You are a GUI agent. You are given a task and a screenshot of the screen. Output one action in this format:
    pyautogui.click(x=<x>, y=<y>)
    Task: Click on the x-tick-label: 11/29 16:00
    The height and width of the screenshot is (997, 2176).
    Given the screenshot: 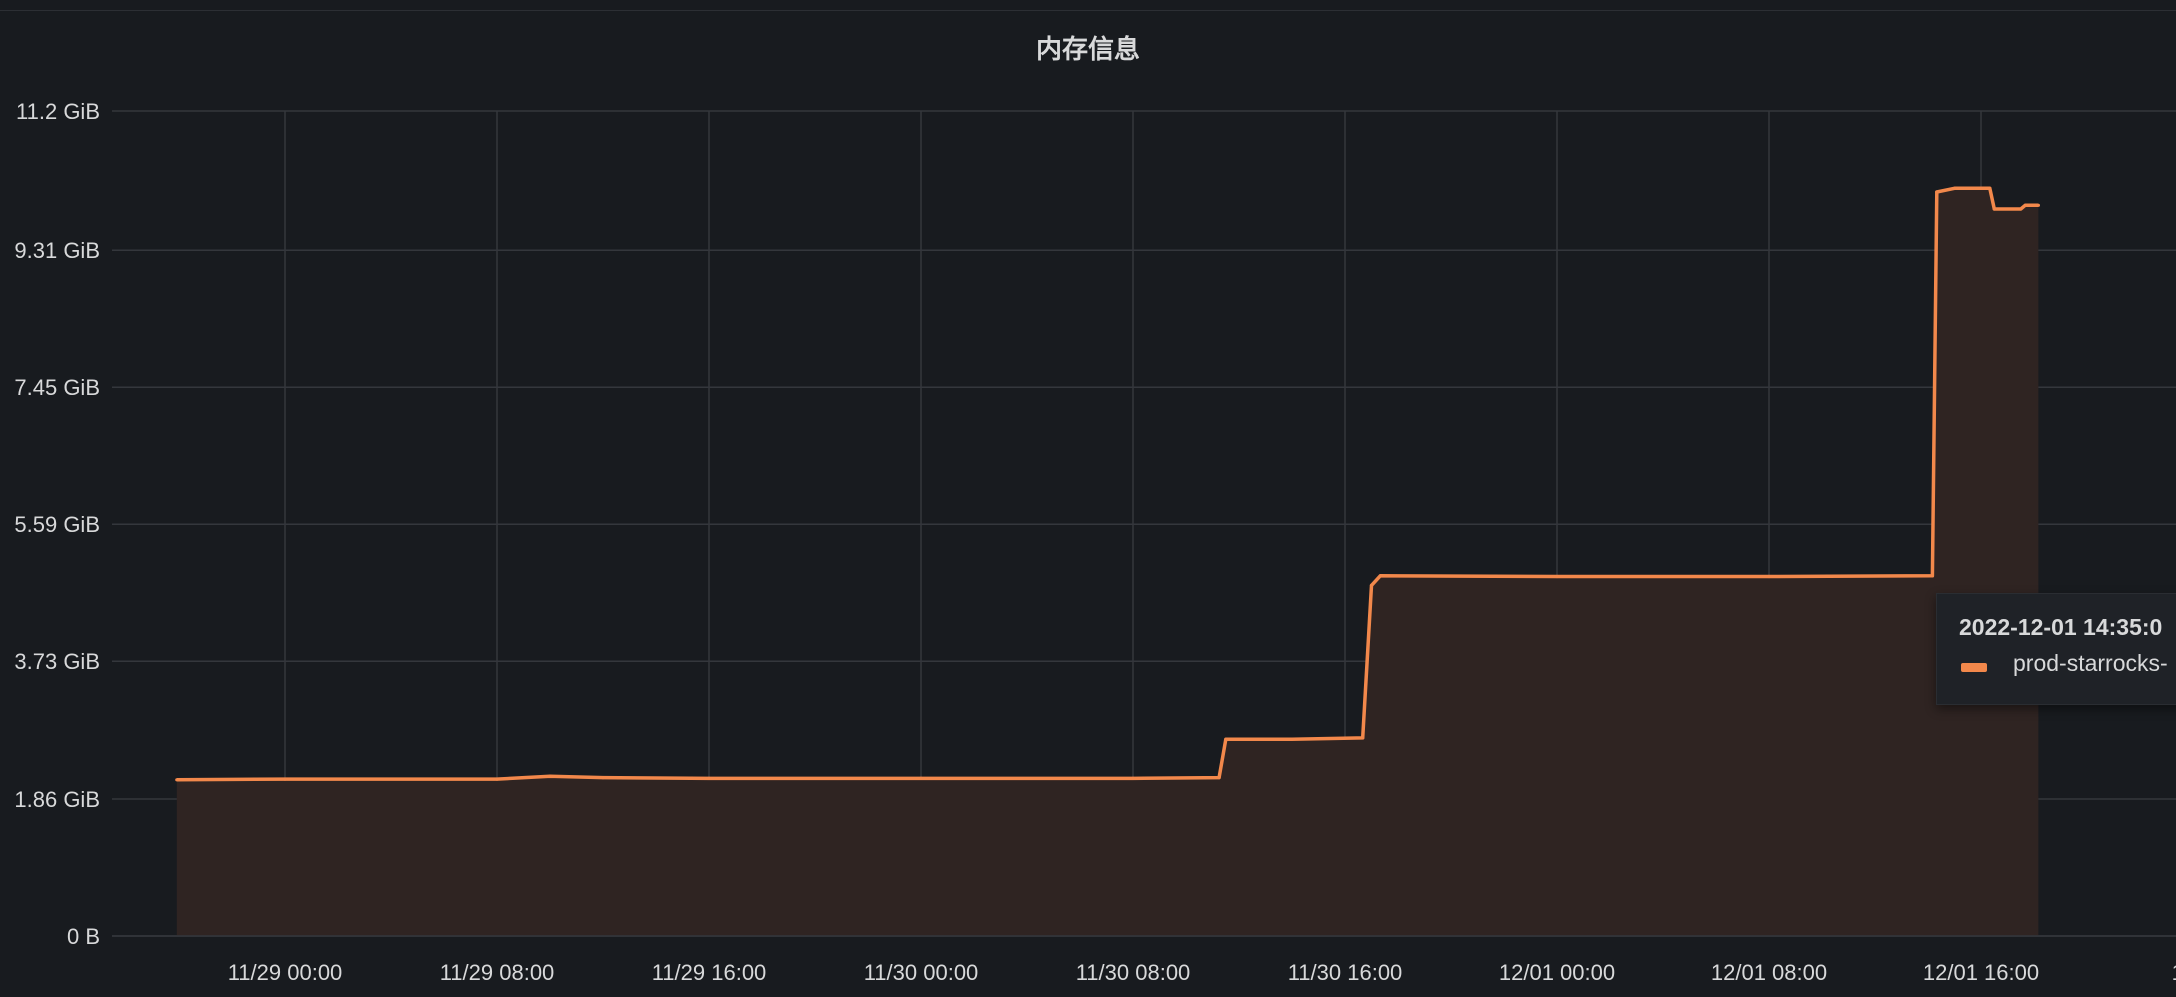 What is the action you would take?
    pyautogui.click(x=709, y=972)
    